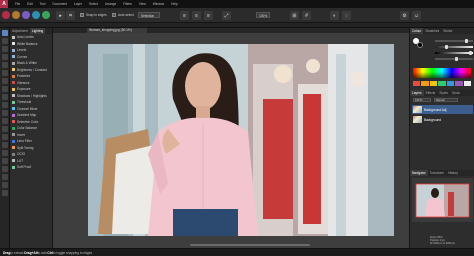 The width and height of the screenshot is (474, 256). Describe the element at coordinates (422, 100) in the screenshot. I see `opacity-dropdown: 100 %` at that location.